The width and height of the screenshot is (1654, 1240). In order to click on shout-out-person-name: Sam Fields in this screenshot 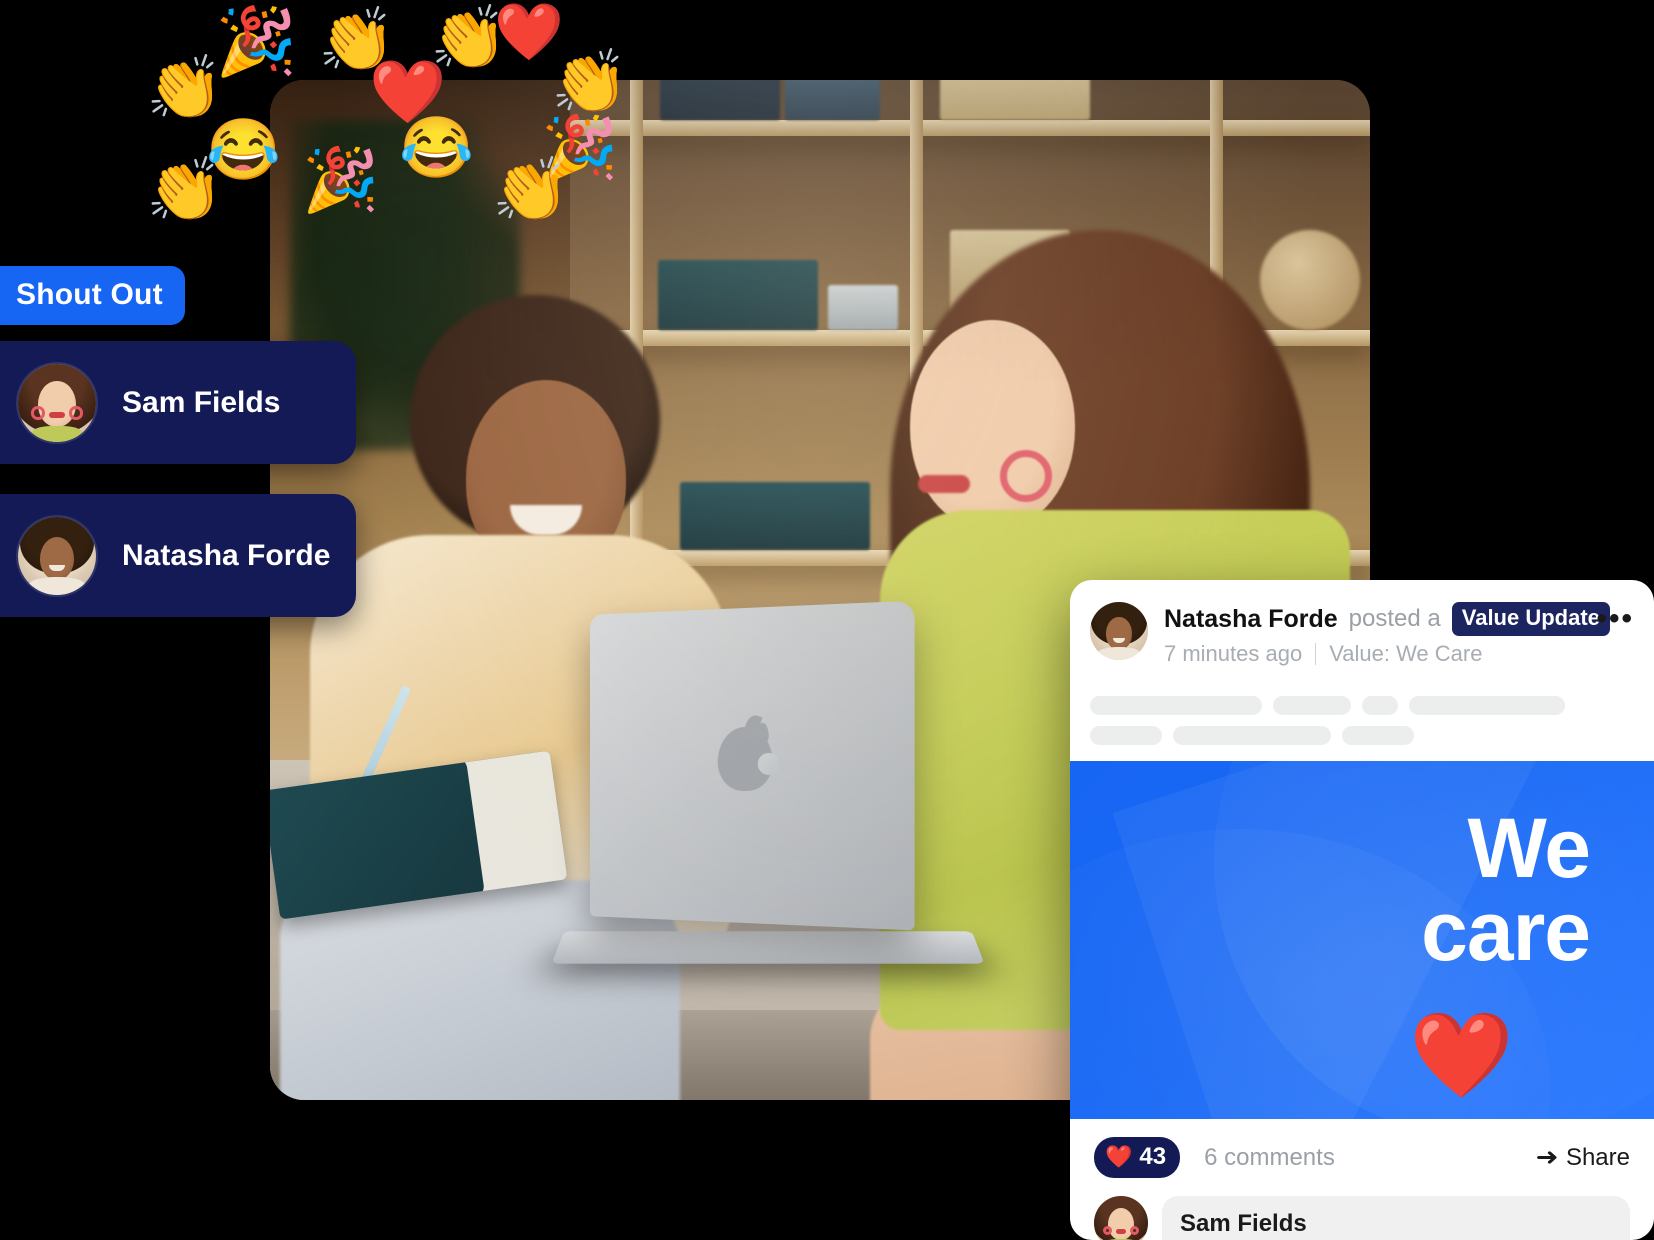, I will do `click(201, 402)`.